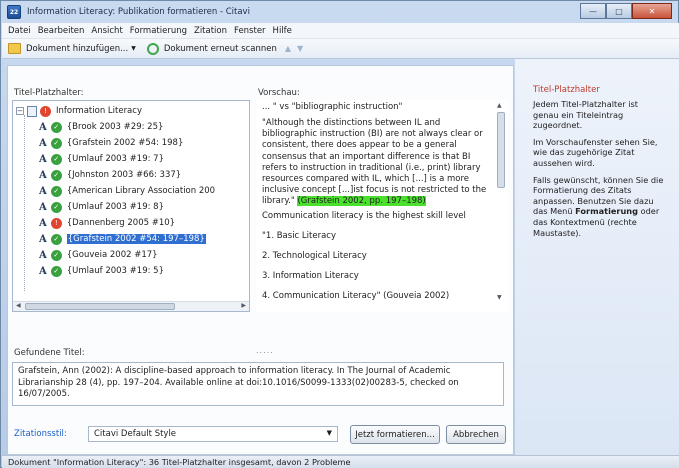  I want to click on rescan-document-button: Dokument erneut scannen, so click(211, 48).